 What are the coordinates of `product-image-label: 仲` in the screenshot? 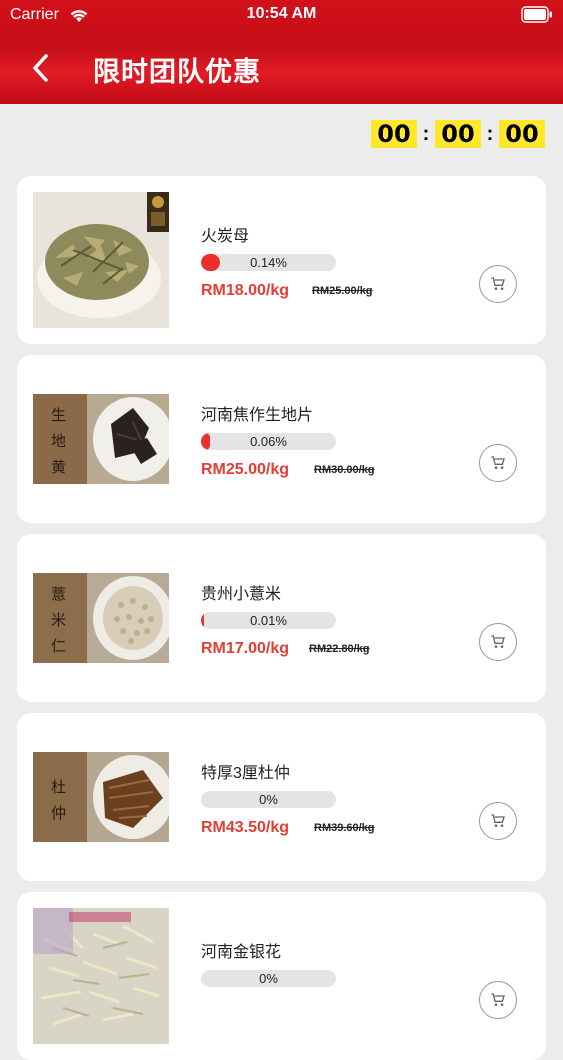 It's located at (58, 813).